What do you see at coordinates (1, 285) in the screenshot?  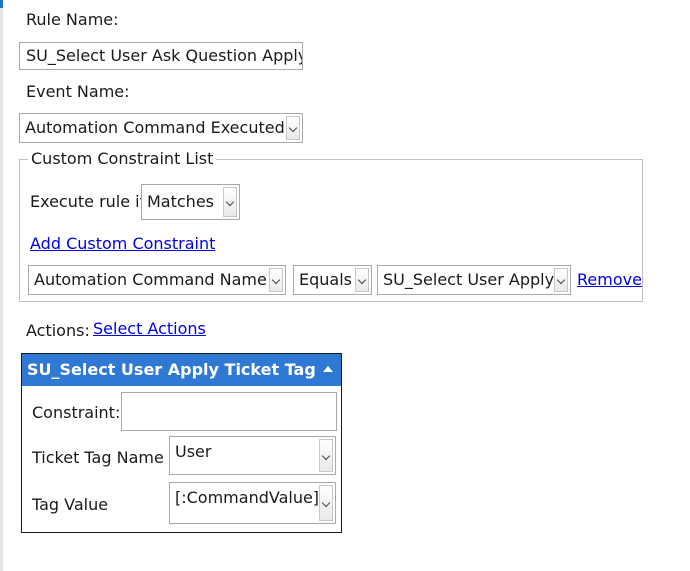 I see `left-border` at bounding box center [1, 285].